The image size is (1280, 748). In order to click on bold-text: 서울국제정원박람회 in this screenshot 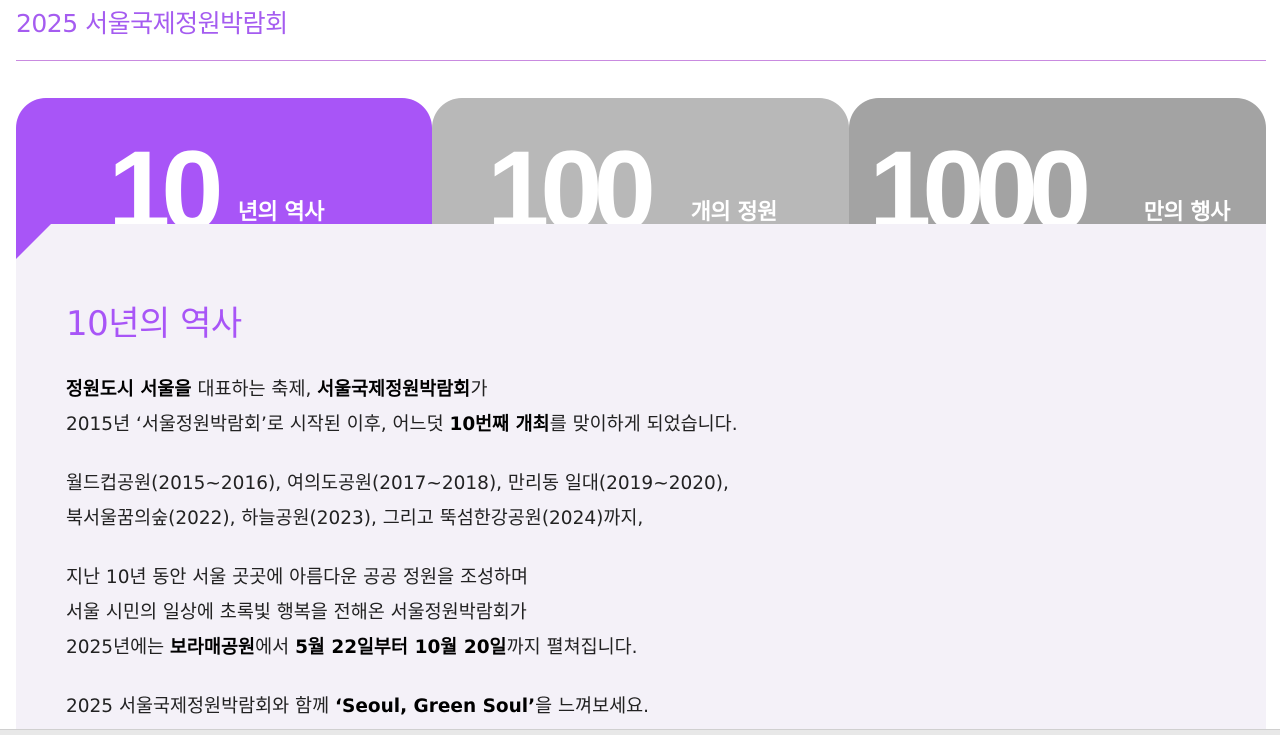, I will do `click(394, 389)`.